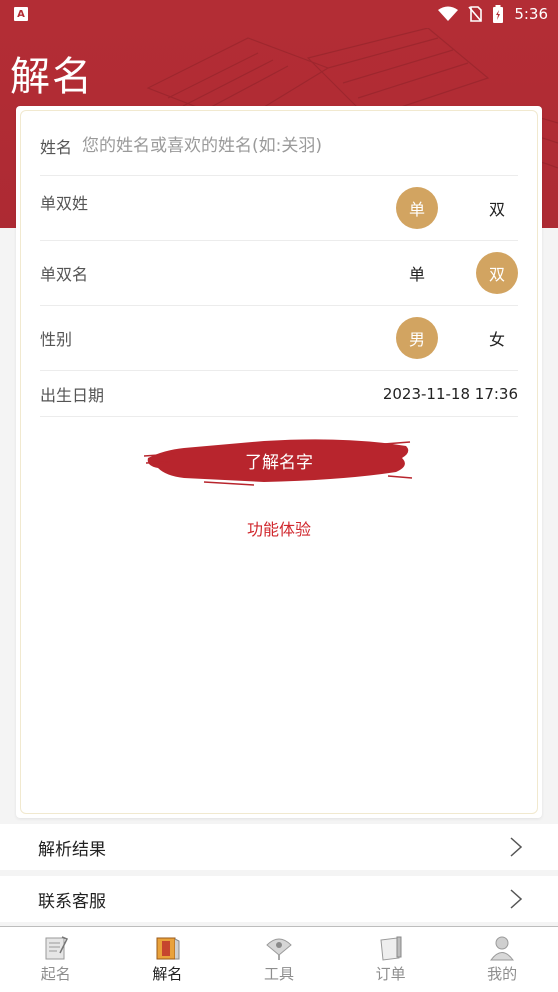 The image size is (558, 992). Describe the element at coordinates (502, 974) in the screenshot. I see `tab-mine-label: 我的` at that location.